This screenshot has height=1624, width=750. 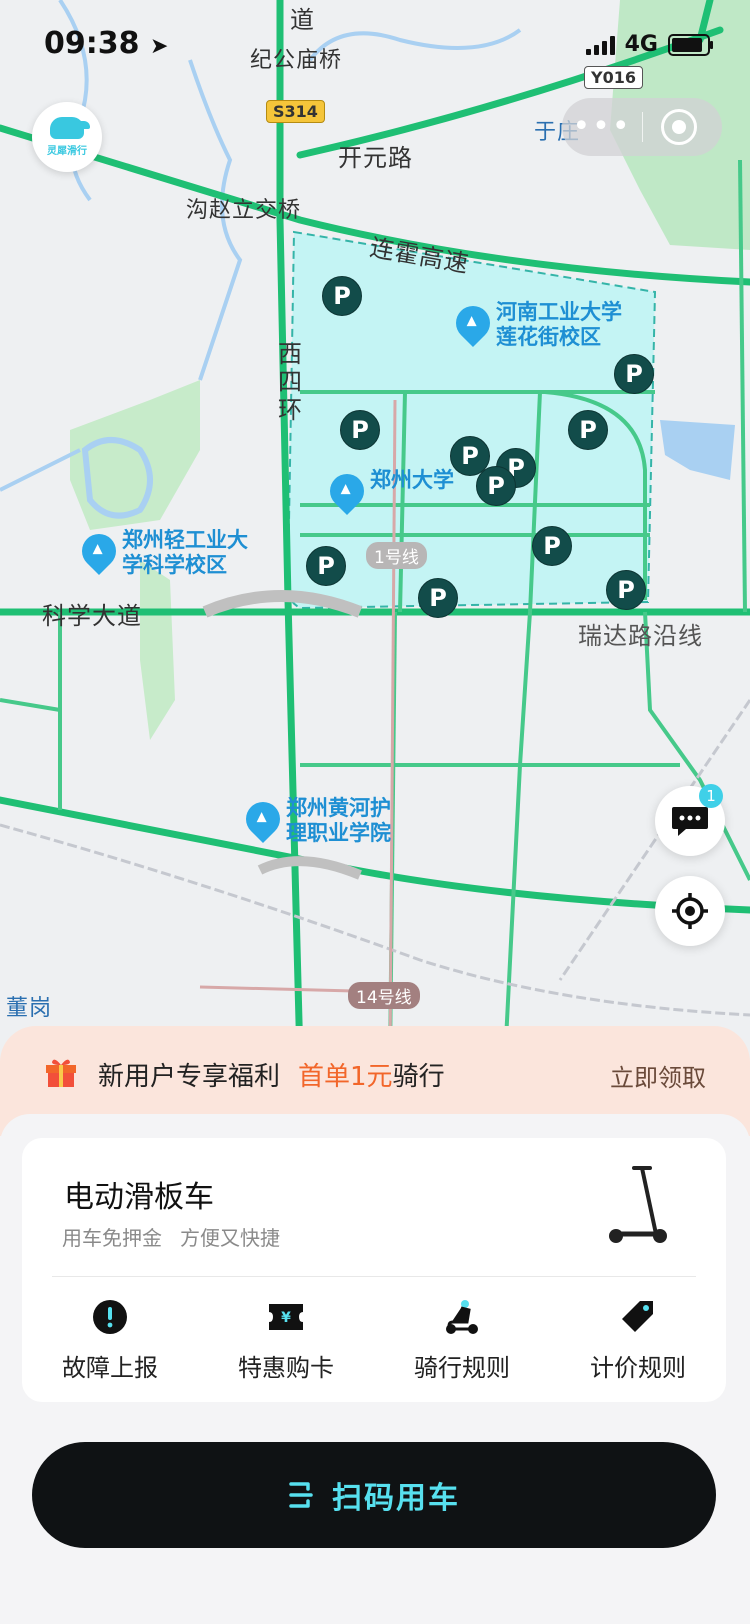 What do you see at coordinates (600, 45) in the screenshot?
I see `signal-icon` at bounding box center [600, 45].